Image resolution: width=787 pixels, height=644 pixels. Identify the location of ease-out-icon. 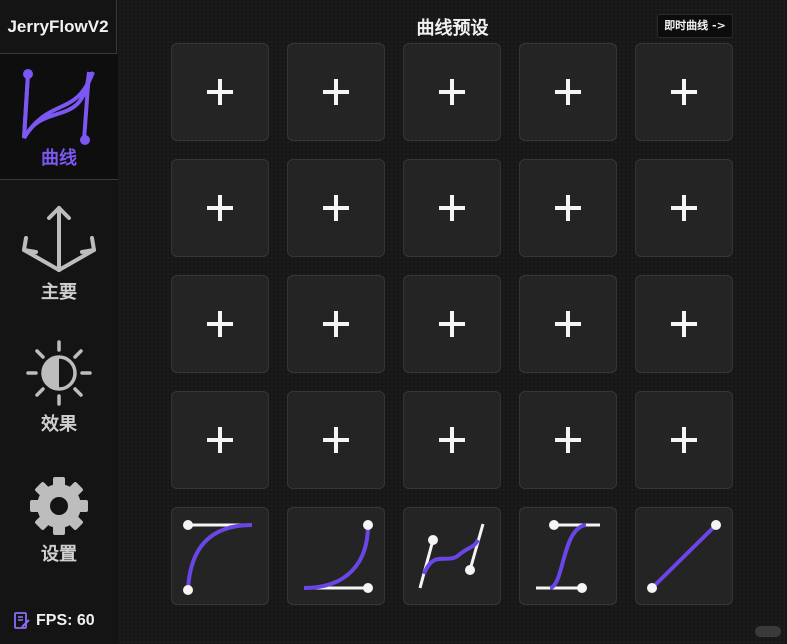
(218, 557).